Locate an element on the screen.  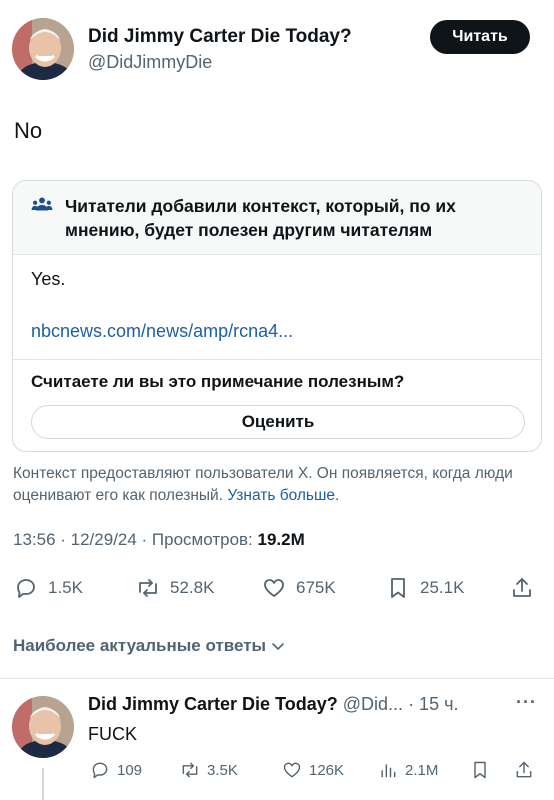
reply-button: 1.5K is located at coordinates (48, 588).